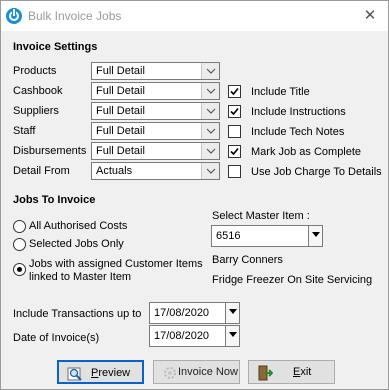  I want to click on suppliers-label: Suppliers, so click(36, 111).